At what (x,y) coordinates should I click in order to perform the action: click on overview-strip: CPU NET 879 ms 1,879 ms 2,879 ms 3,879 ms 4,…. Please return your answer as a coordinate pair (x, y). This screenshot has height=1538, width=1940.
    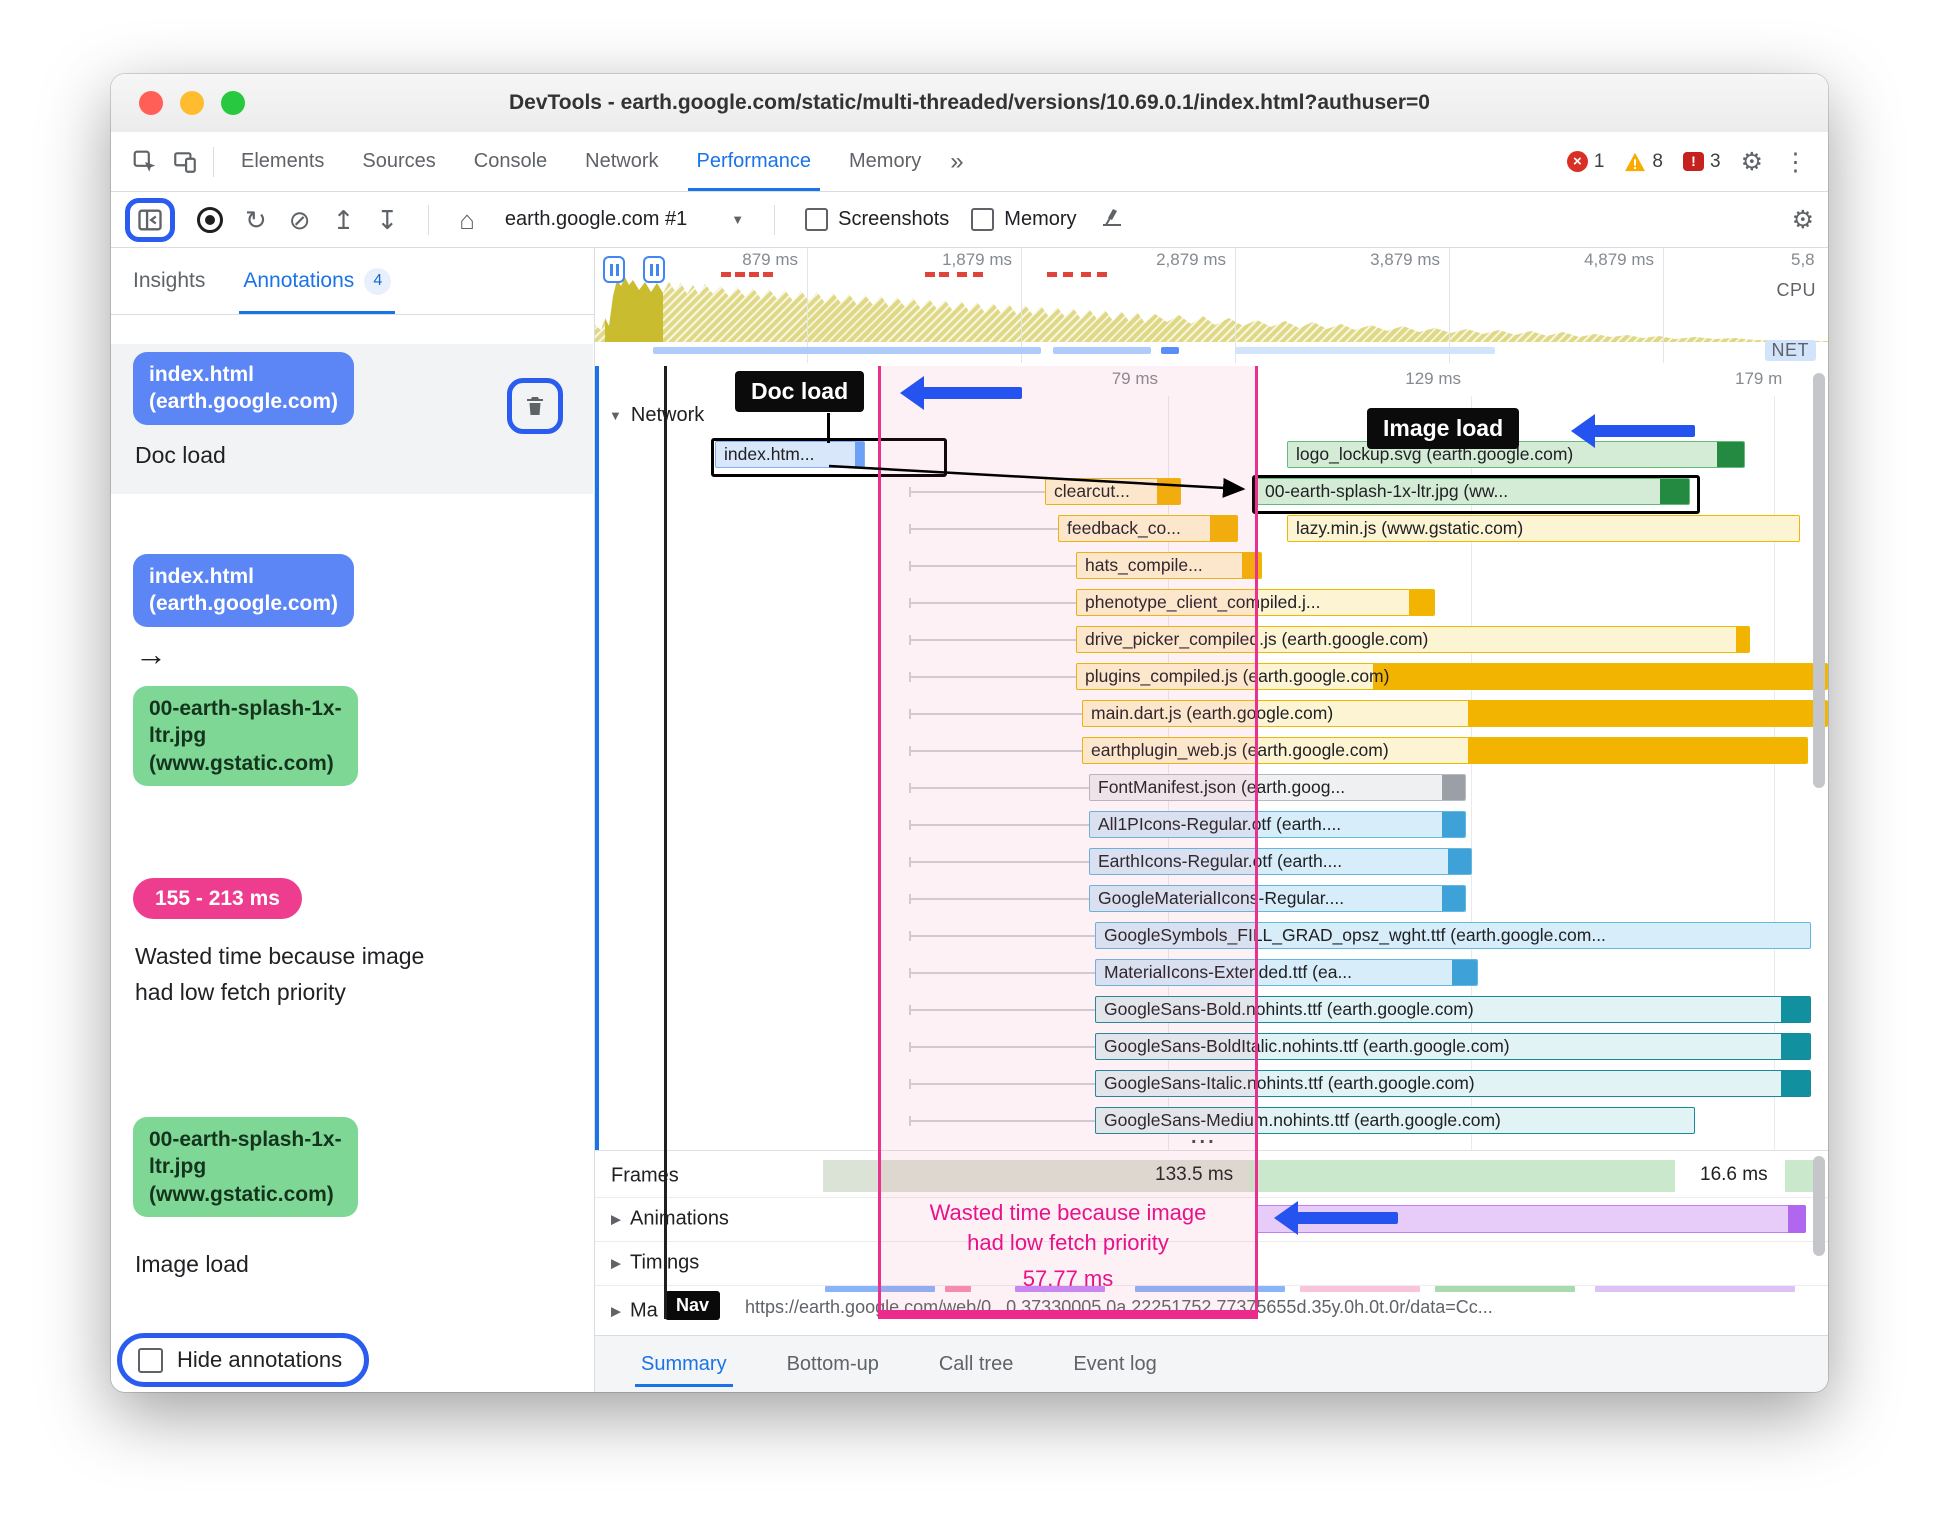
    Looking at the image, I should click on (1211, 306).